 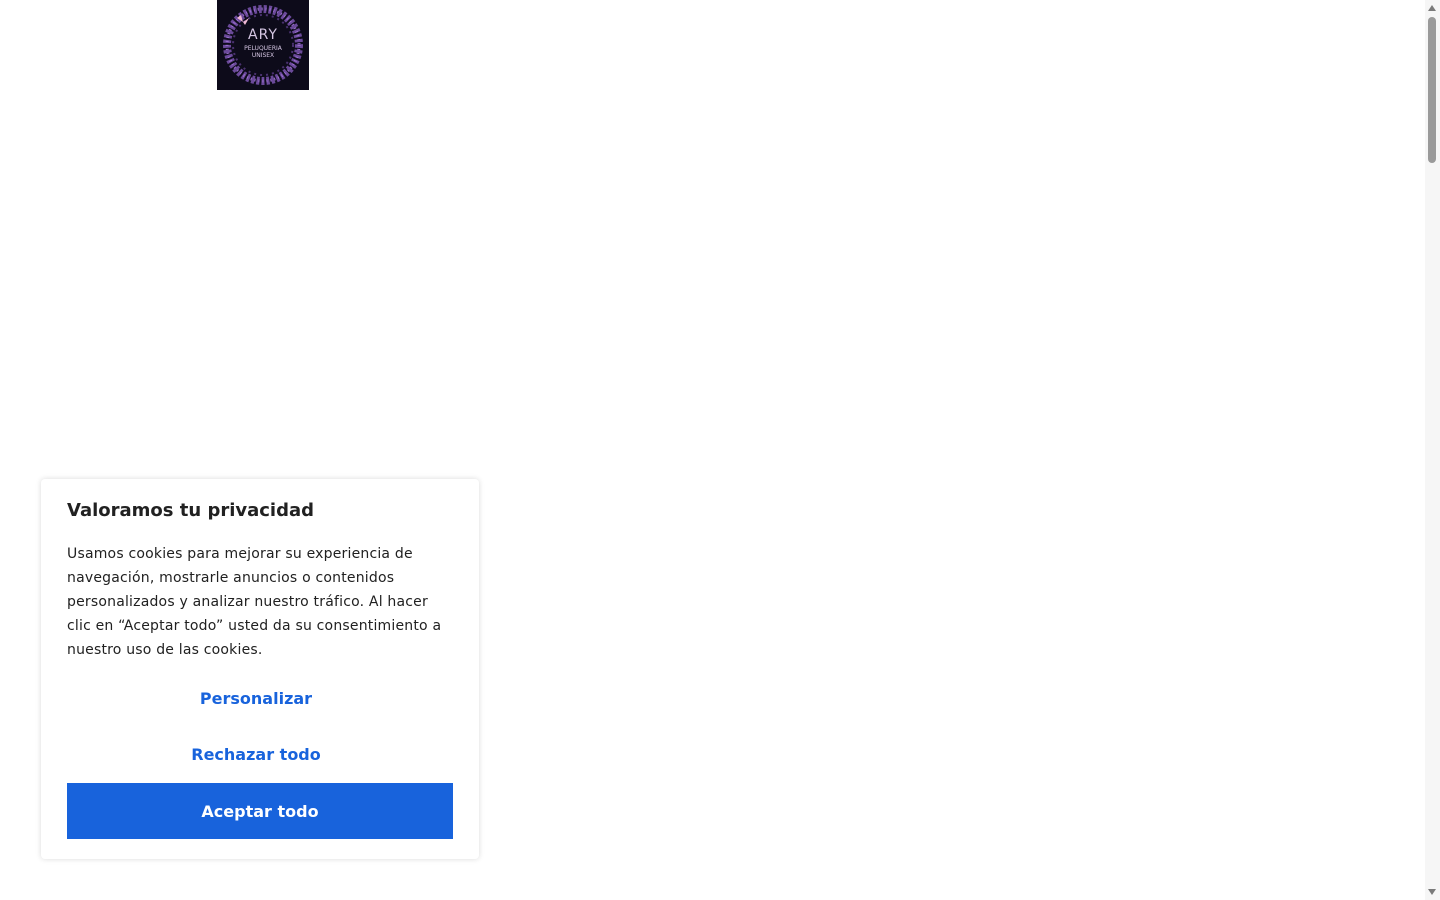 What do you see at coordinates (256, 699) in the screenshot?
I see `customize-button: Personalizar` at bounding box center [256, 699].